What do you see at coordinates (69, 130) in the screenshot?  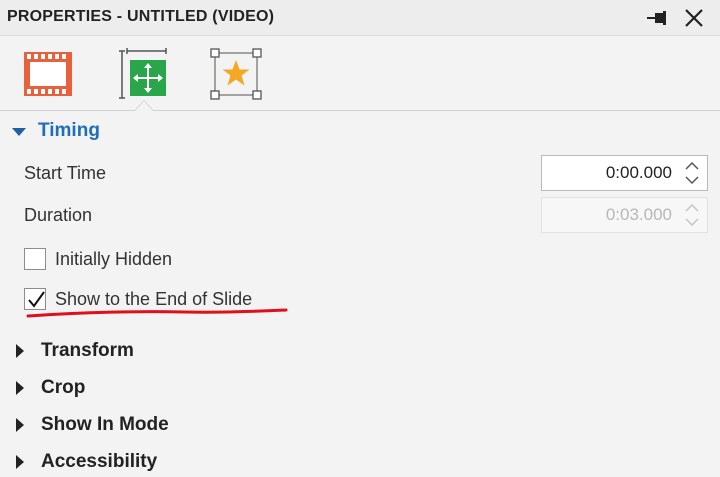 I see `section-timing-label: Timing` at bounding box center [69, 130].